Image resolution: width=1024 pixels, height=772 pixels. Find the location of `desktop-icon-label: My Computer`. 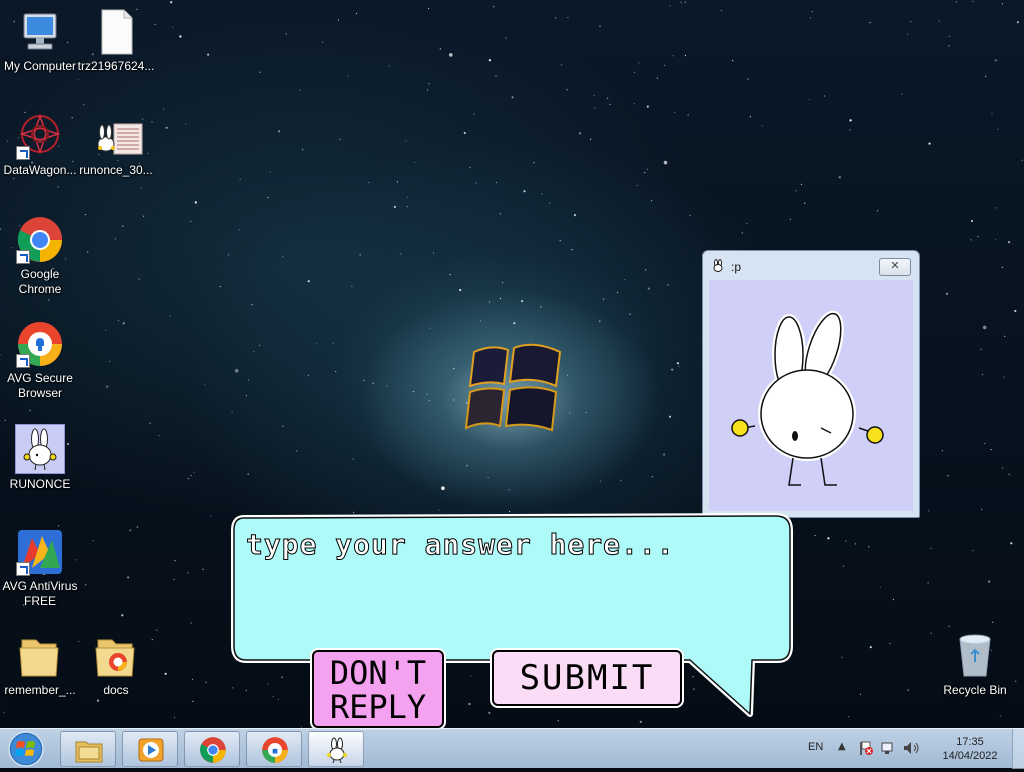

desktop-icon-label: My Computer is located at coordinates (40, 66).